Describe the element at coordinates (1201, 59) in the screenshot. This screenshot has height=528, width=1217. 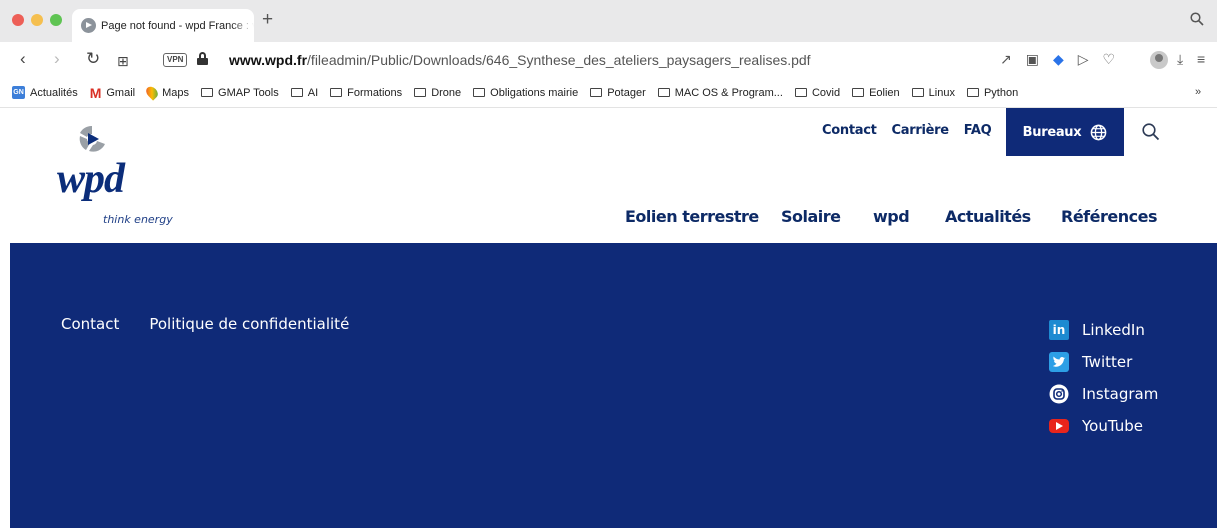
I see `menu-icon: ≡` at that location.